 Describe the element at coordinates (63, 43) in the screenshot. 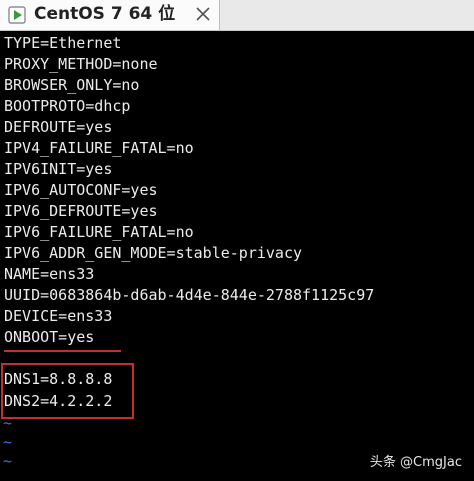

I see `config-line: TYPE=Ethernet` at that location.